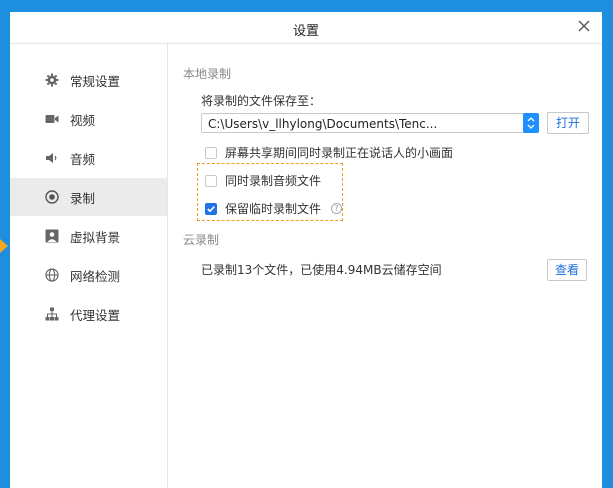 This screenshot has height=488, width=613. What do you see at coordinates (95, 81) in the screenshot?
I see `sidebar-item-label: 常规设置` at bounding box center [95, 81].